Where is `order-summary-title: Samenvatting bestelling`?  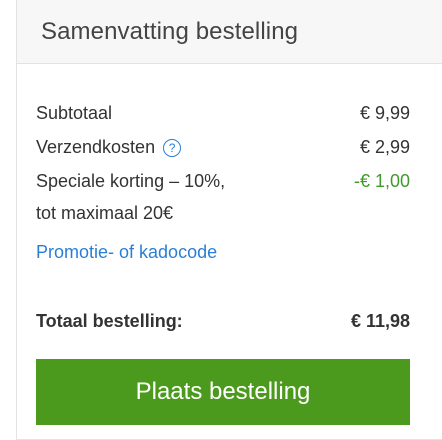
order-summary-title: Samenvatting bestelling is located at coordinates (170, 31).